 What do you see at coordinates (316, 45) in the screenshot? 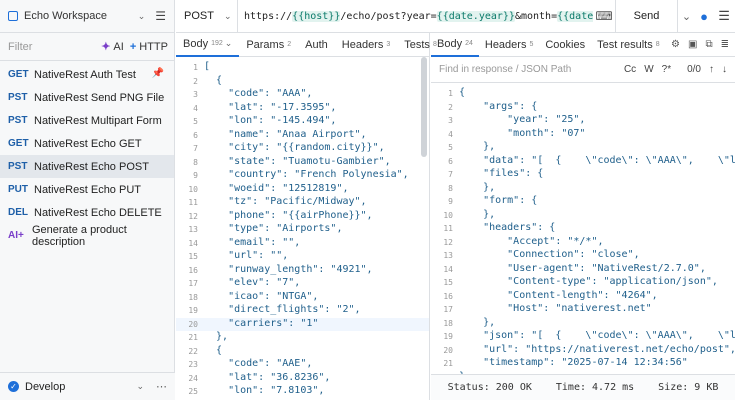
I see `tab-auth: Auth` at bounding box center [316, 45].